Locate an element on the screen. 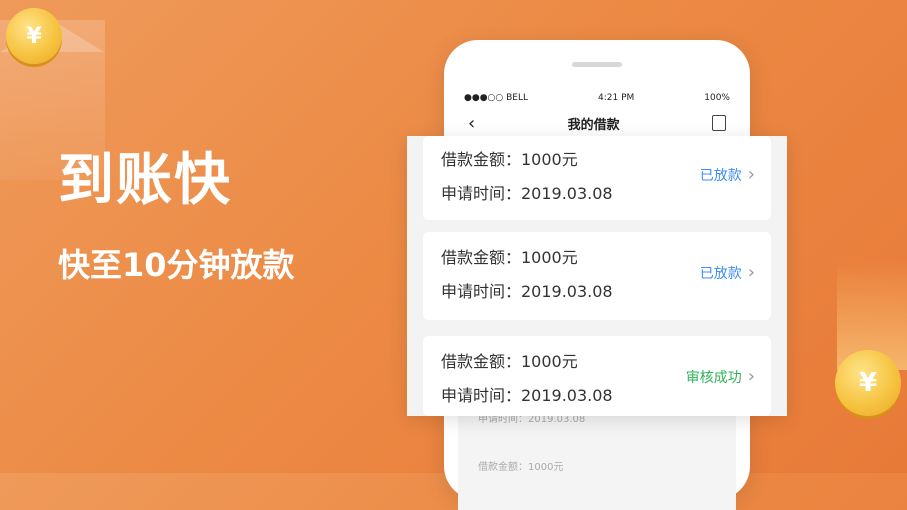 The image size is (907, 510). clock-label: 4:21 PM is located at coordinates (616, 98).